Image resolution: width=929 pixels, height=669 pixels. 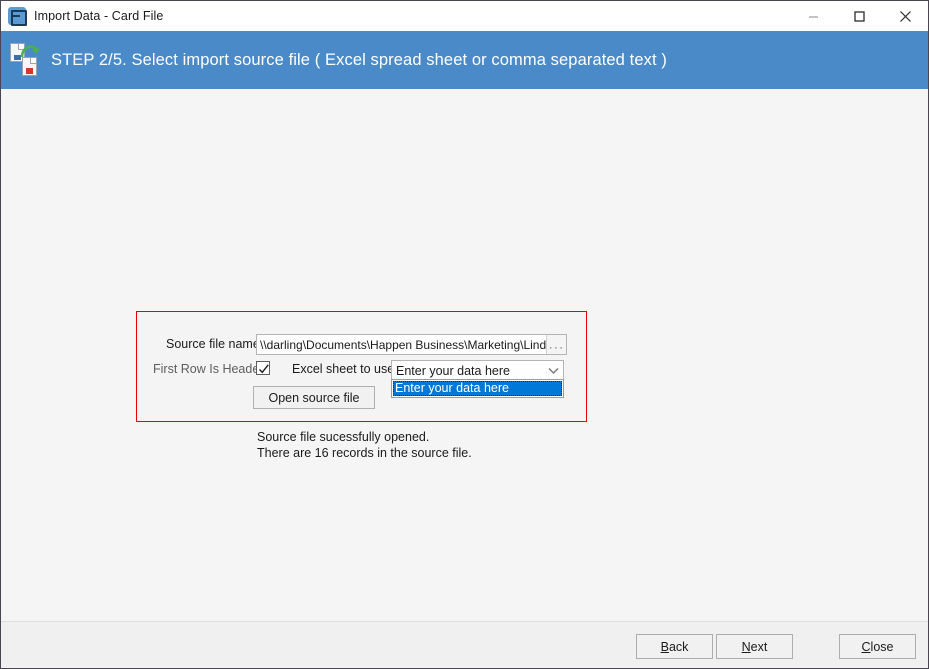 What do you see at coordinates (99, 16) in the screenshot?
I see `window-title: Import Data - Card File` at bounding box center [99, 16].